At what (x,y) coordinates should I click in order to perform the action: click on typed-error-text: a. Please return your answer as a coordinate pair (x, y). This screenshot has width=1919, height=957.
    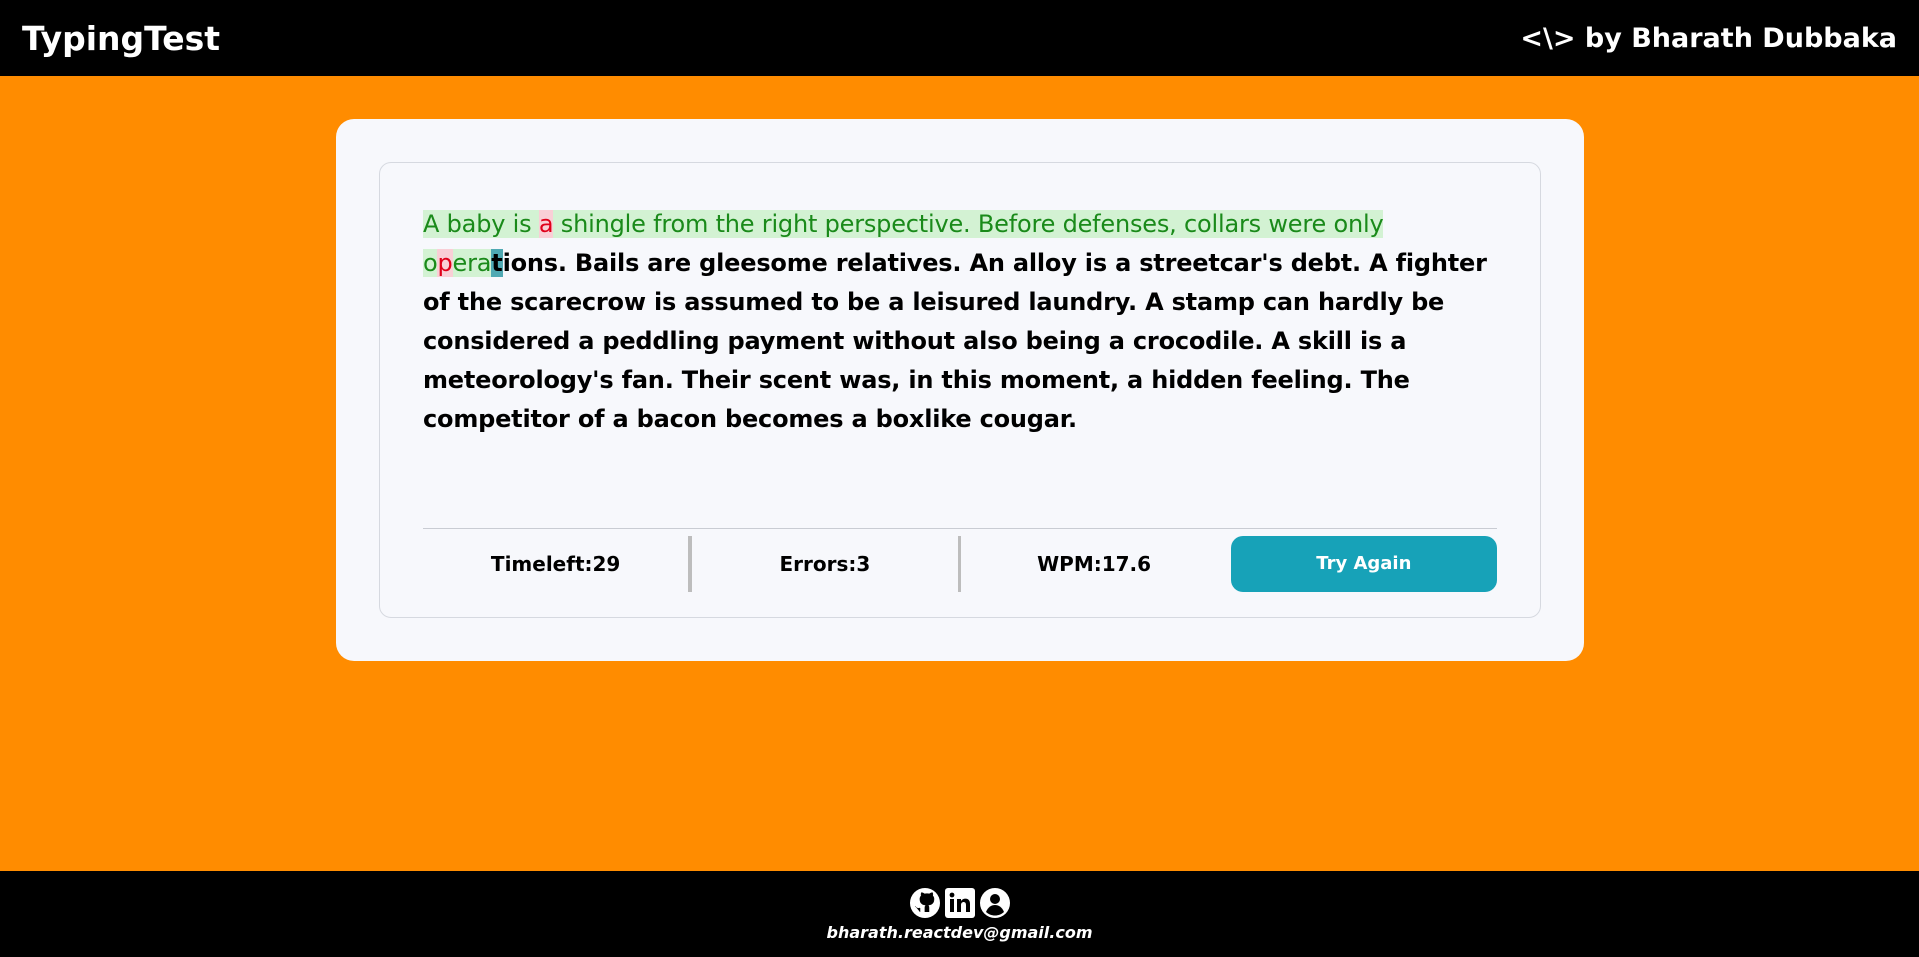
    Looking at the image, I should click on (546, 224).